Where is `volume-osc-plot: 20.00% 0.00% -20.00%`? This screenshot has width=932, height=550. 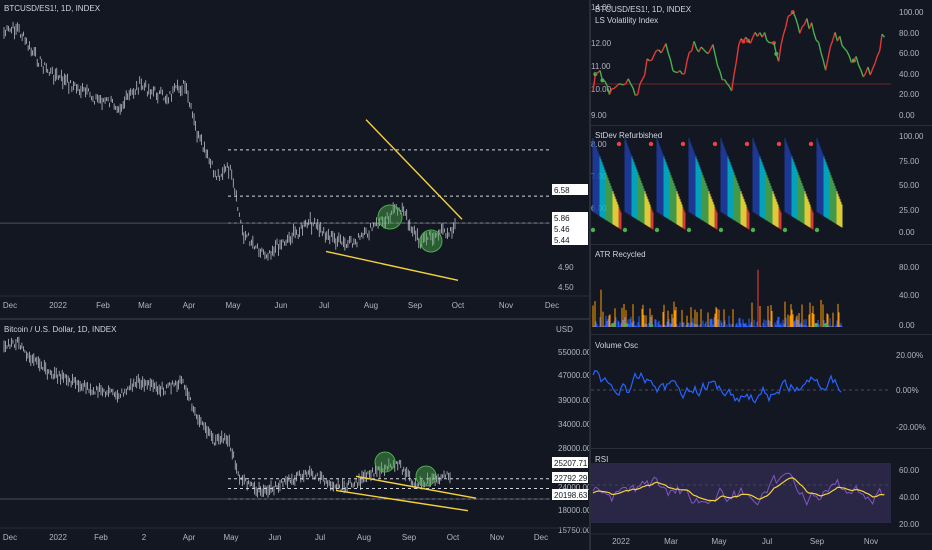 volume-osc-plot: 20.00% 0.00% -20.00% is located at coordinates (761, 391).